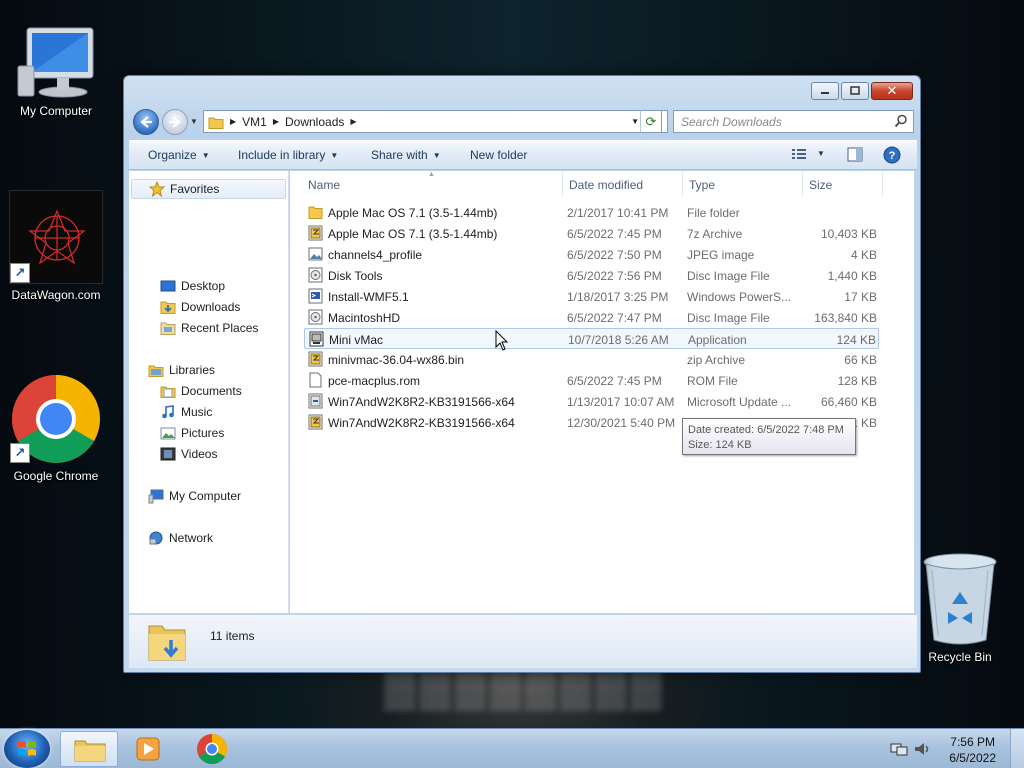 The width and height of the screenshot is (1024, 768). Describe the element at coordinates (635, 121) in the screenshot. I see `address-dropdown-icon: ▼` at that location.